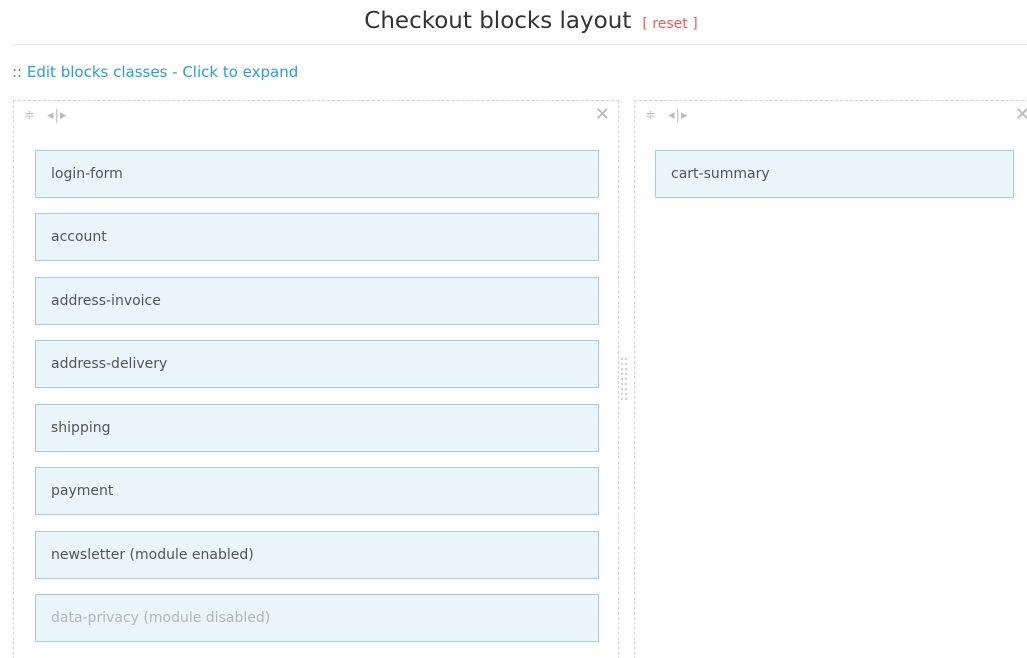 The width and height of the screenshot is (1027, 658). What do you see at coordinates (317, 428) in the screenshot?
I see `block-shipping: shipping` at bounding box center [317, 428].